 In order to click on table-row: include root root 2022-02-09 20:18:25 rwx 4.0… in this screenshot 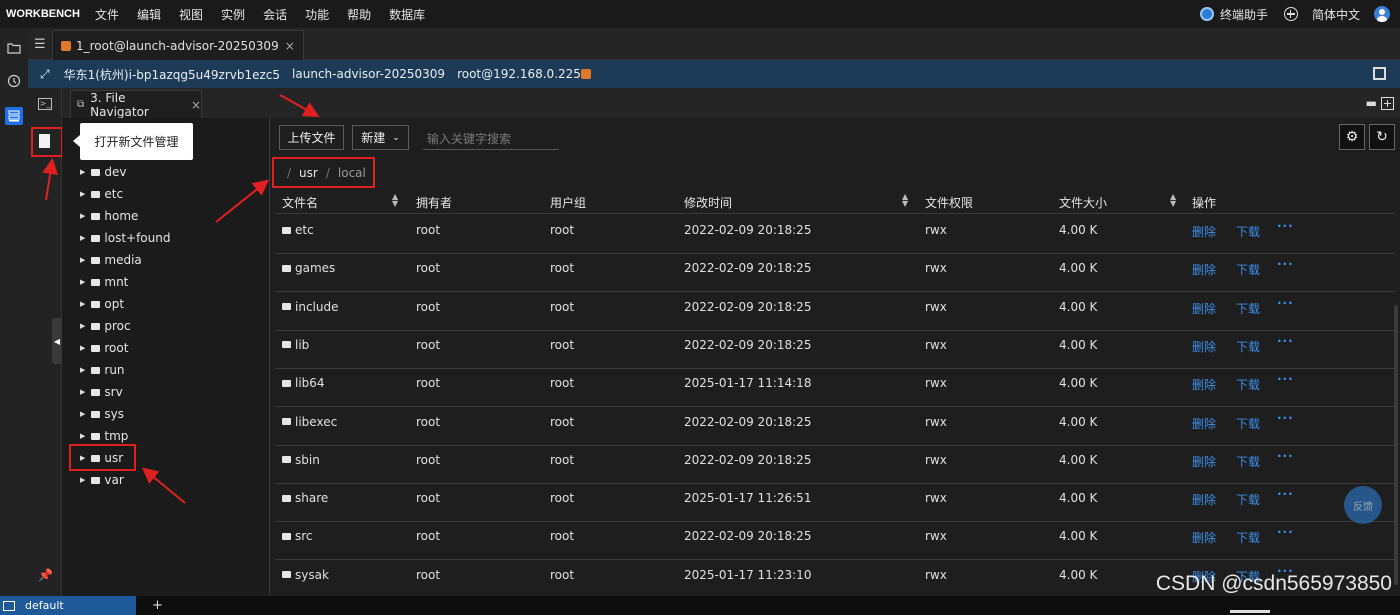, I will do `click(835, 312)`.